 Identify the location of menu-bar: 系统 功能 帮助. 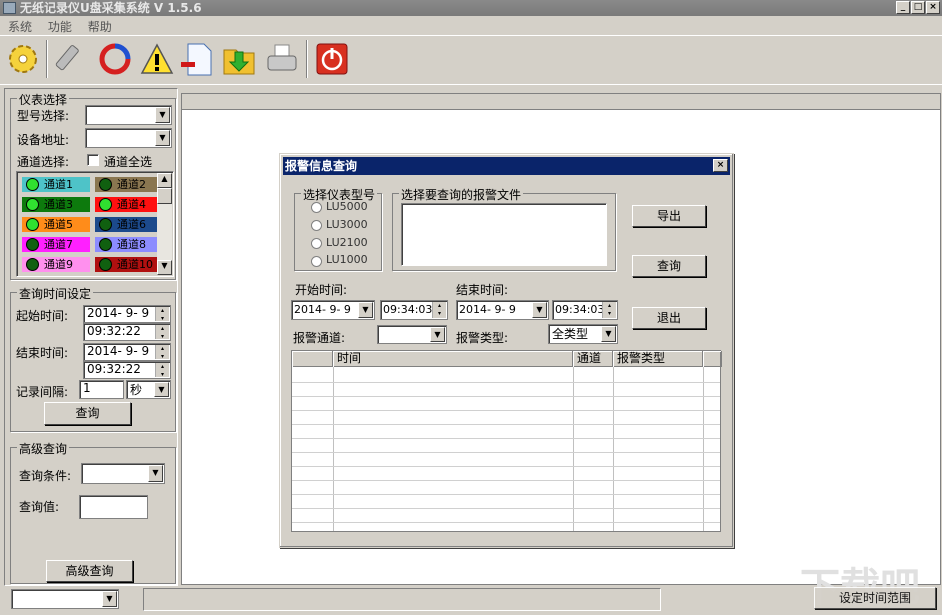
(66, 26).